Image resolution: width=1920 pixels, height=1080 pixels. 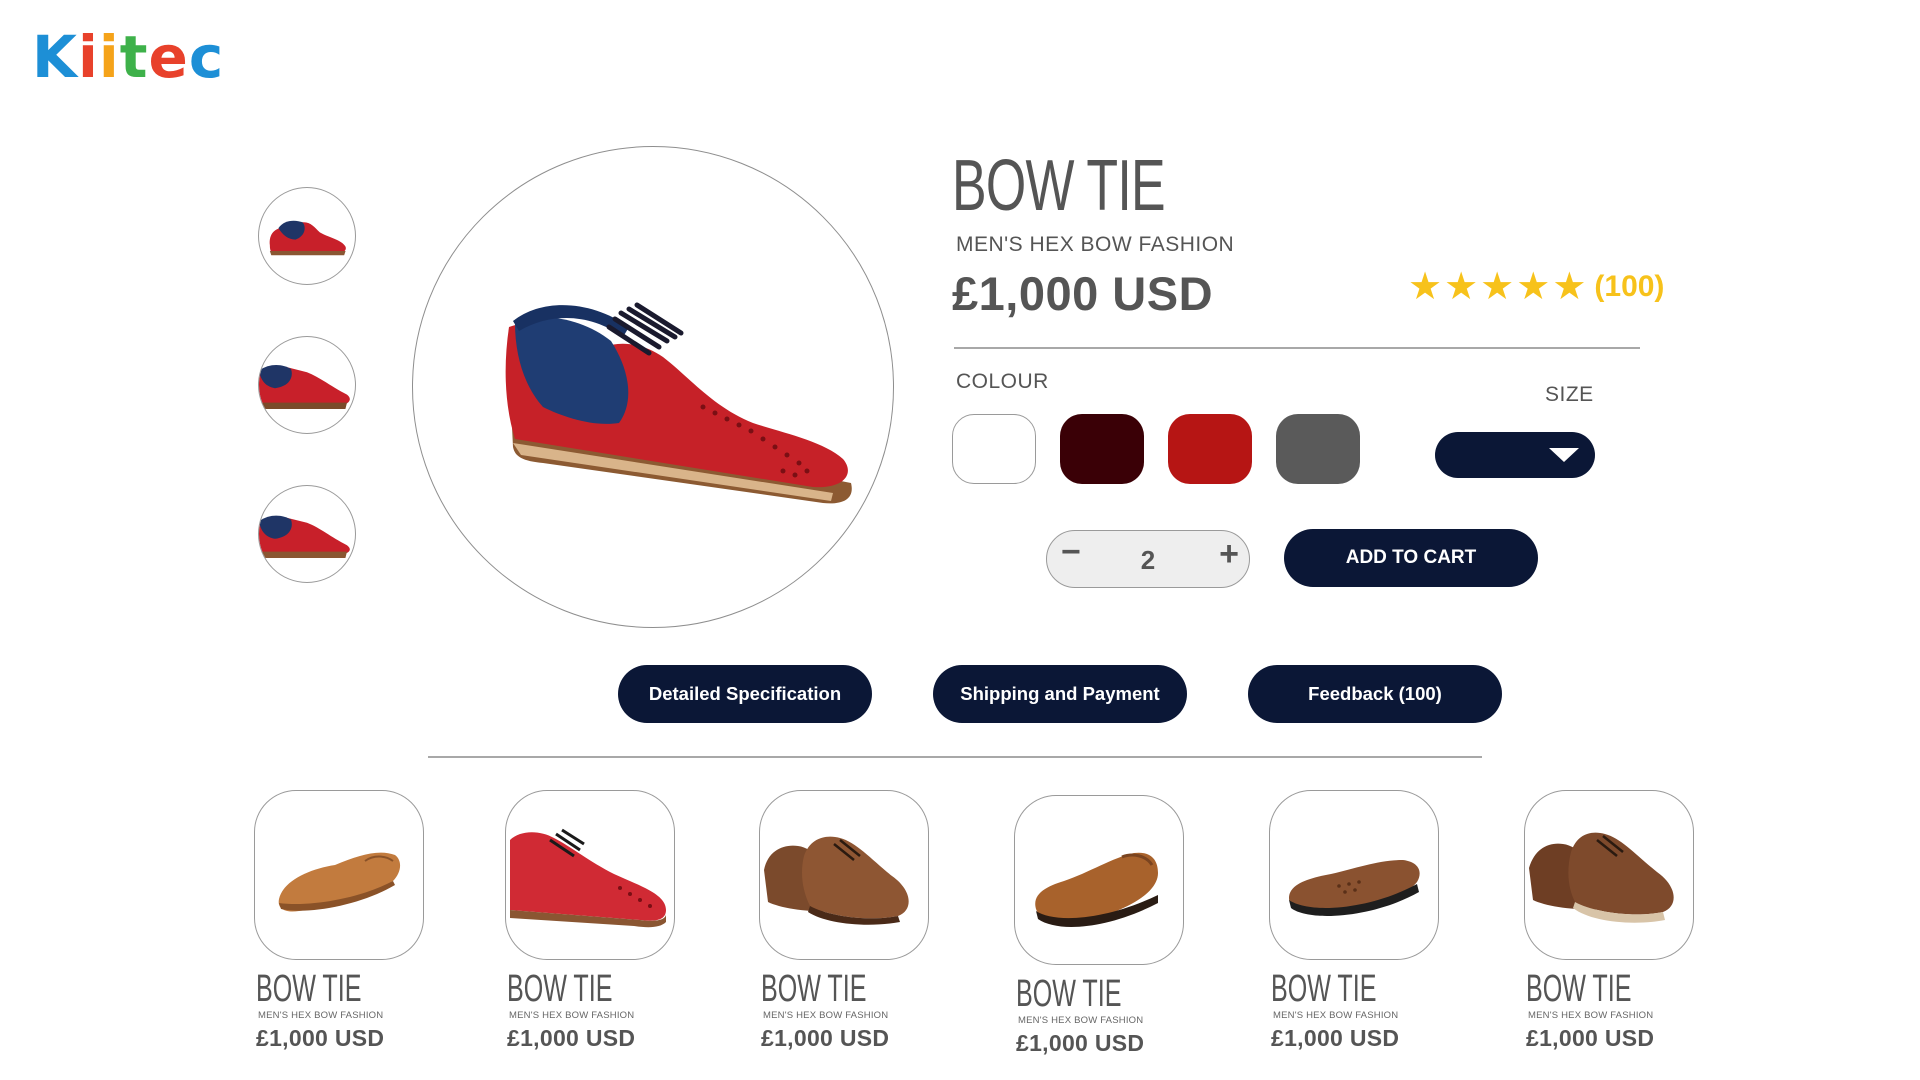 What do you see at coordinates (1210, 449) in the screenshot?
I see `colour-swatch-red` at bounding box center [1210, 449].